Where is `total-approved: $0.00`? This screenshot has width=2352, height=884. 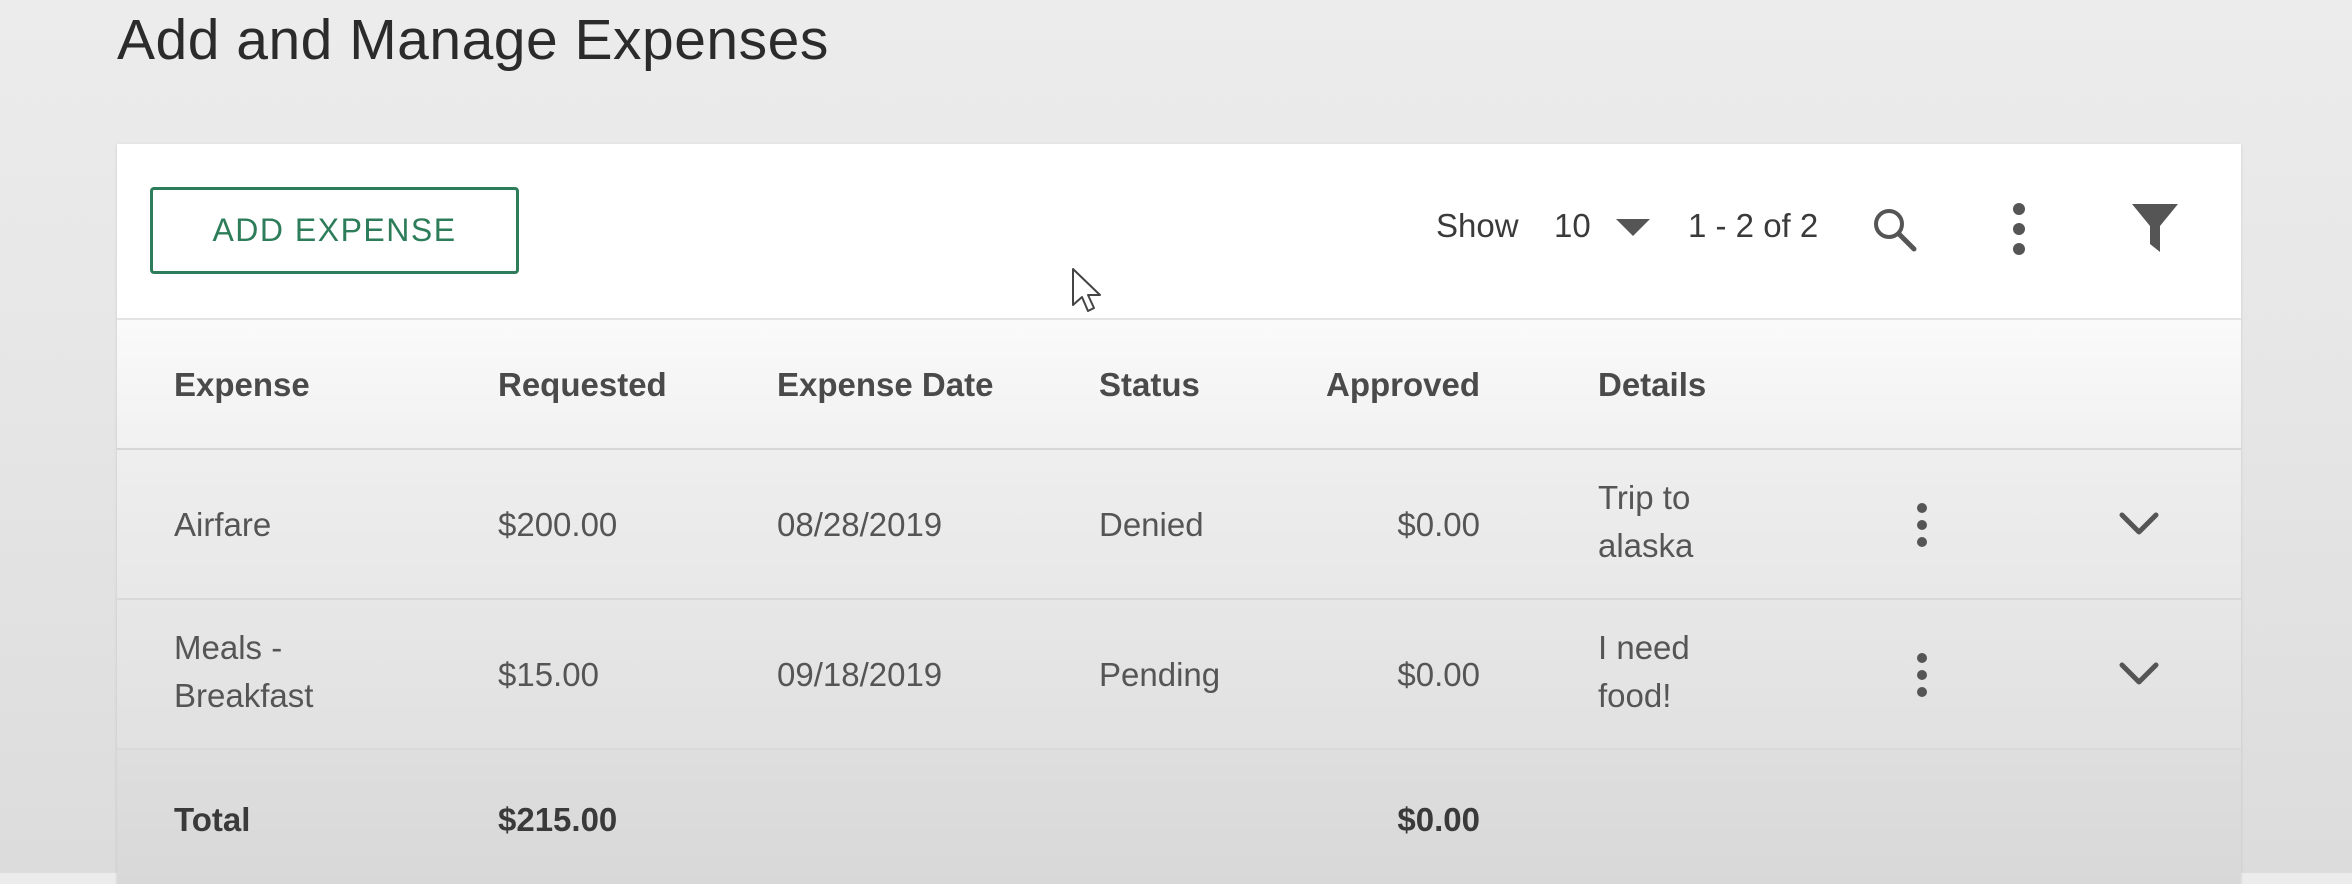 total-approved: $0.00 is located at coordinates (1438, 819).